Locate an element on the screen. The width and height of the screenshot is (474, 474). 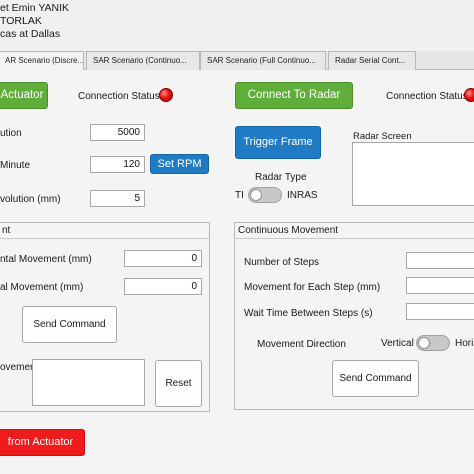
set-rpm-button: Set RPM is located at coordinates (179, 164).